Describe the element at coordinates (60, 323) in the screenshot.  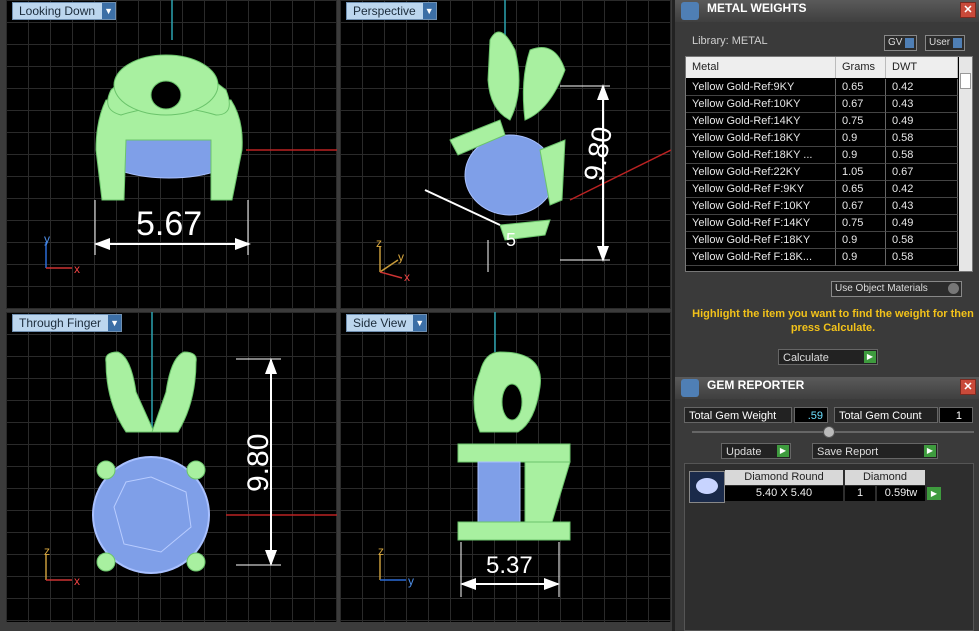
I see `viewport-label: Through Finger` at that location.